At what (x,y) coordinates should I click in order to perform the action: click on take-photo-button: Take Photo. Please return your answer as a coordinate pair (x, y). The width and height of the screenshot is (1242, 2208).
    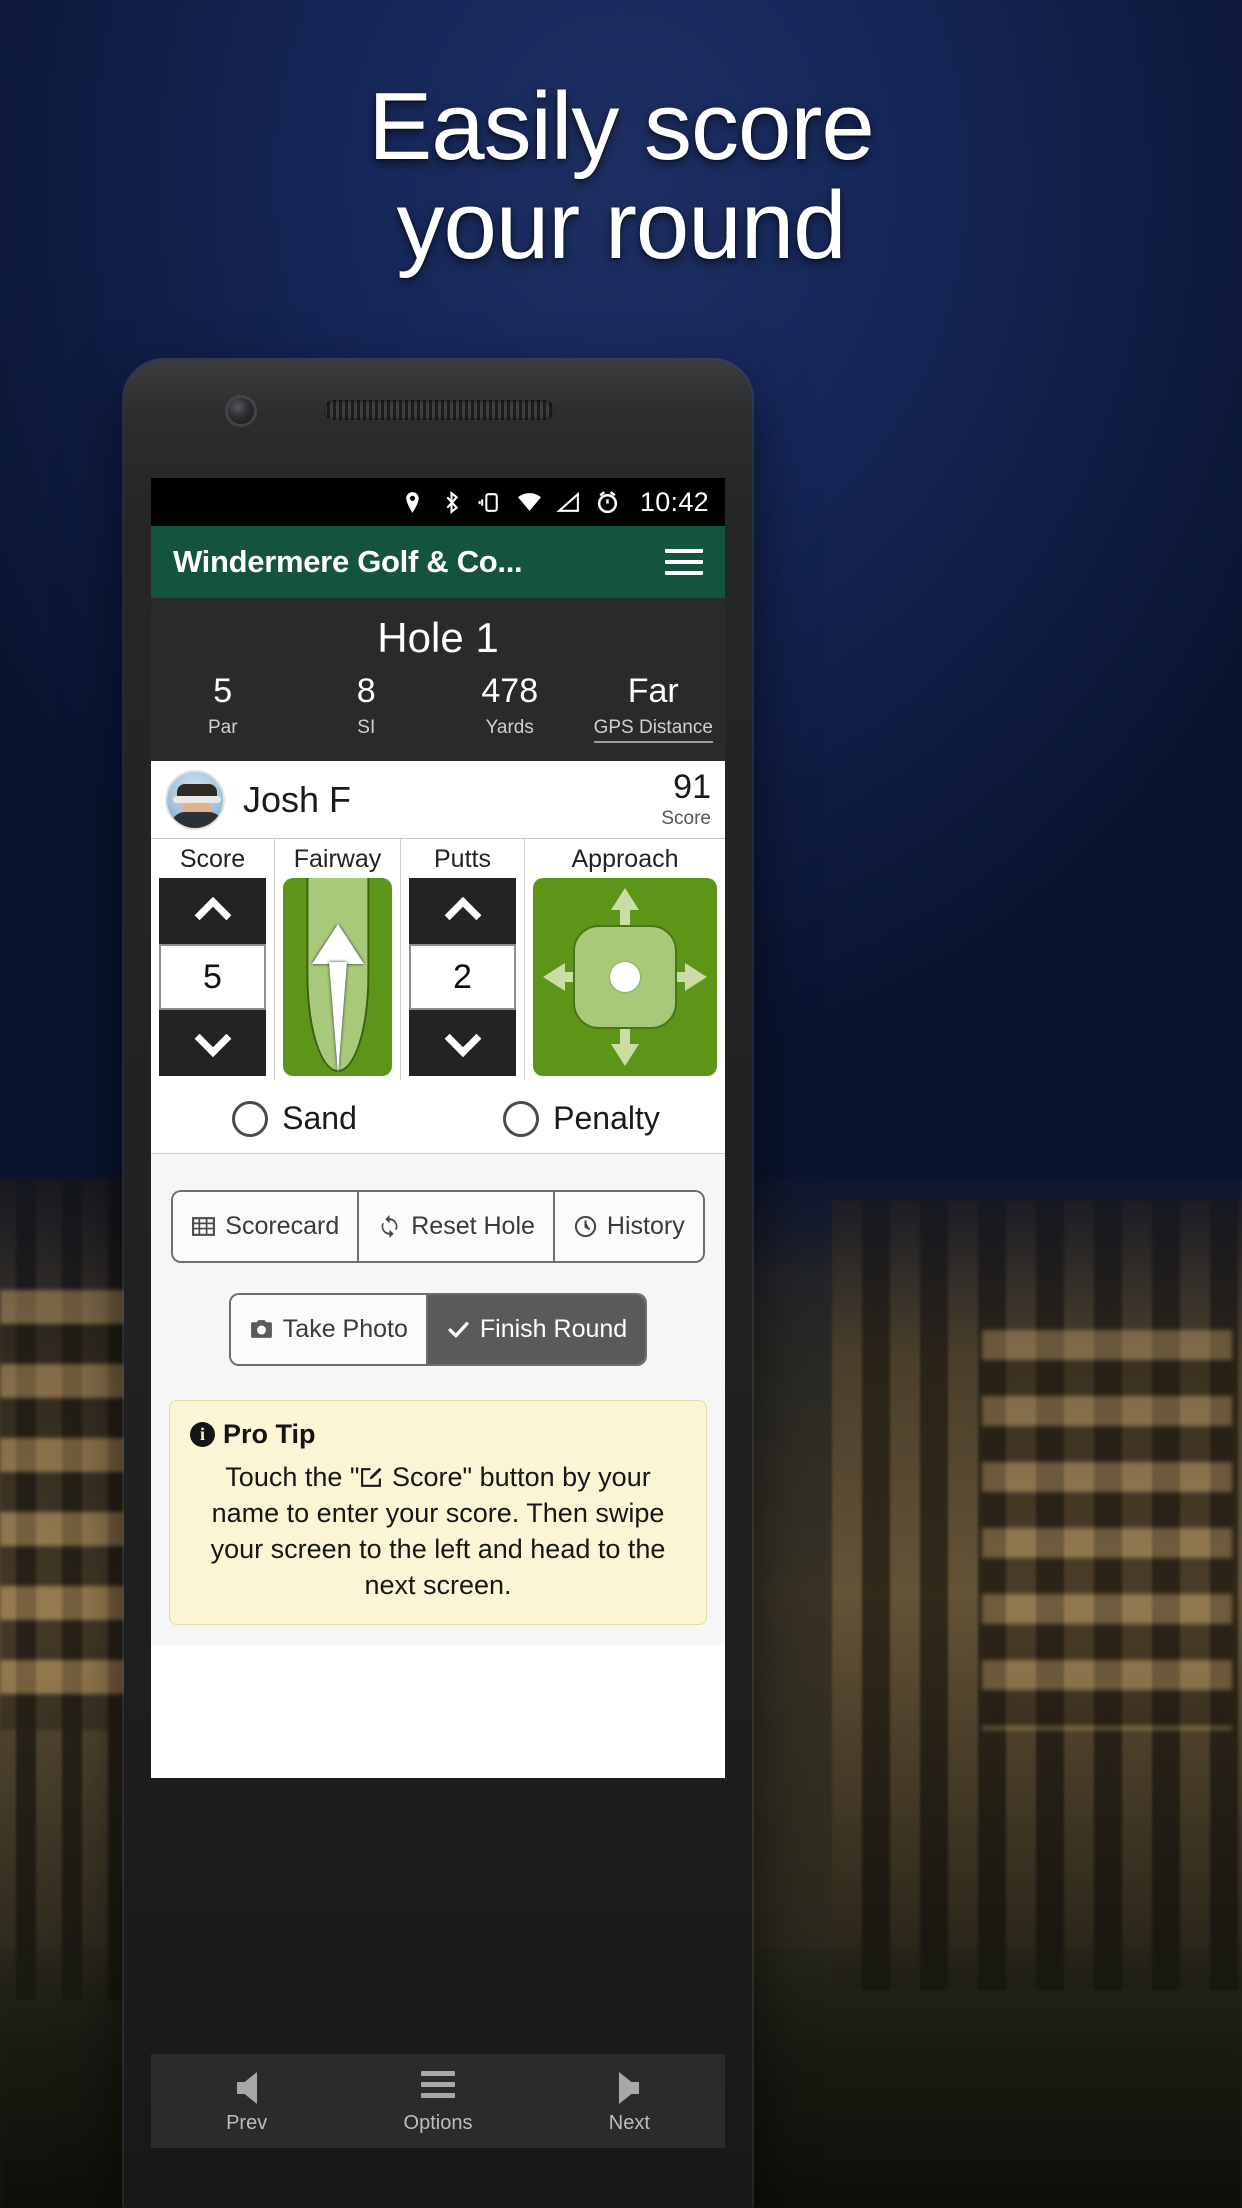
    Looking at the image, I should click on (329, 1330).